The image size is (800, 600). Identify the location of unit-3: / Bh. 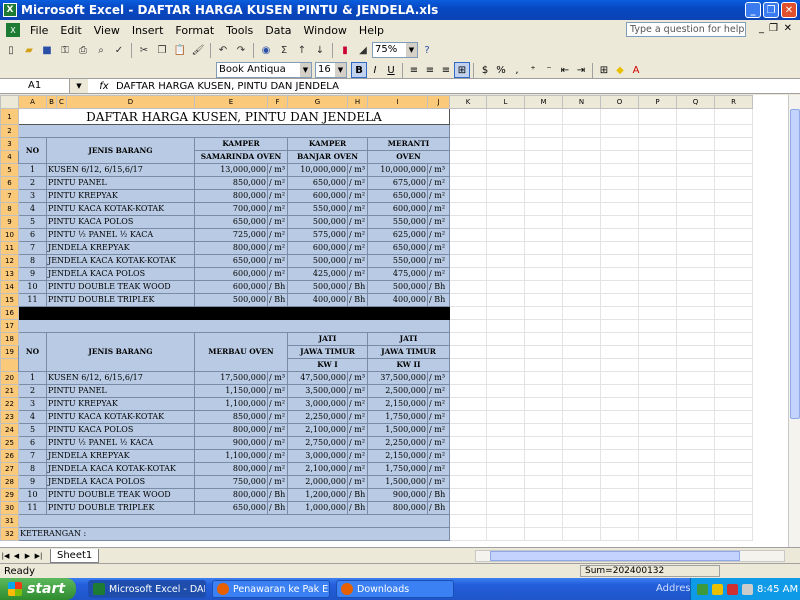
(438, 508).